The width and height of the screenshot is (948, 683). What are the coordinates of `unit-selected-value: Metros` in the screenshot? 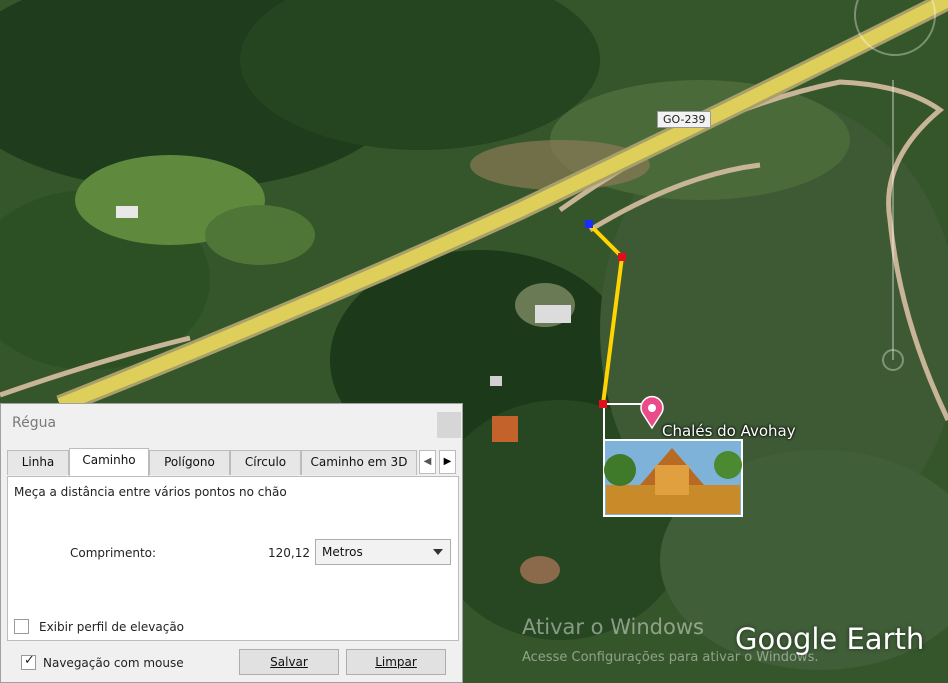 It's located at (342, 552).